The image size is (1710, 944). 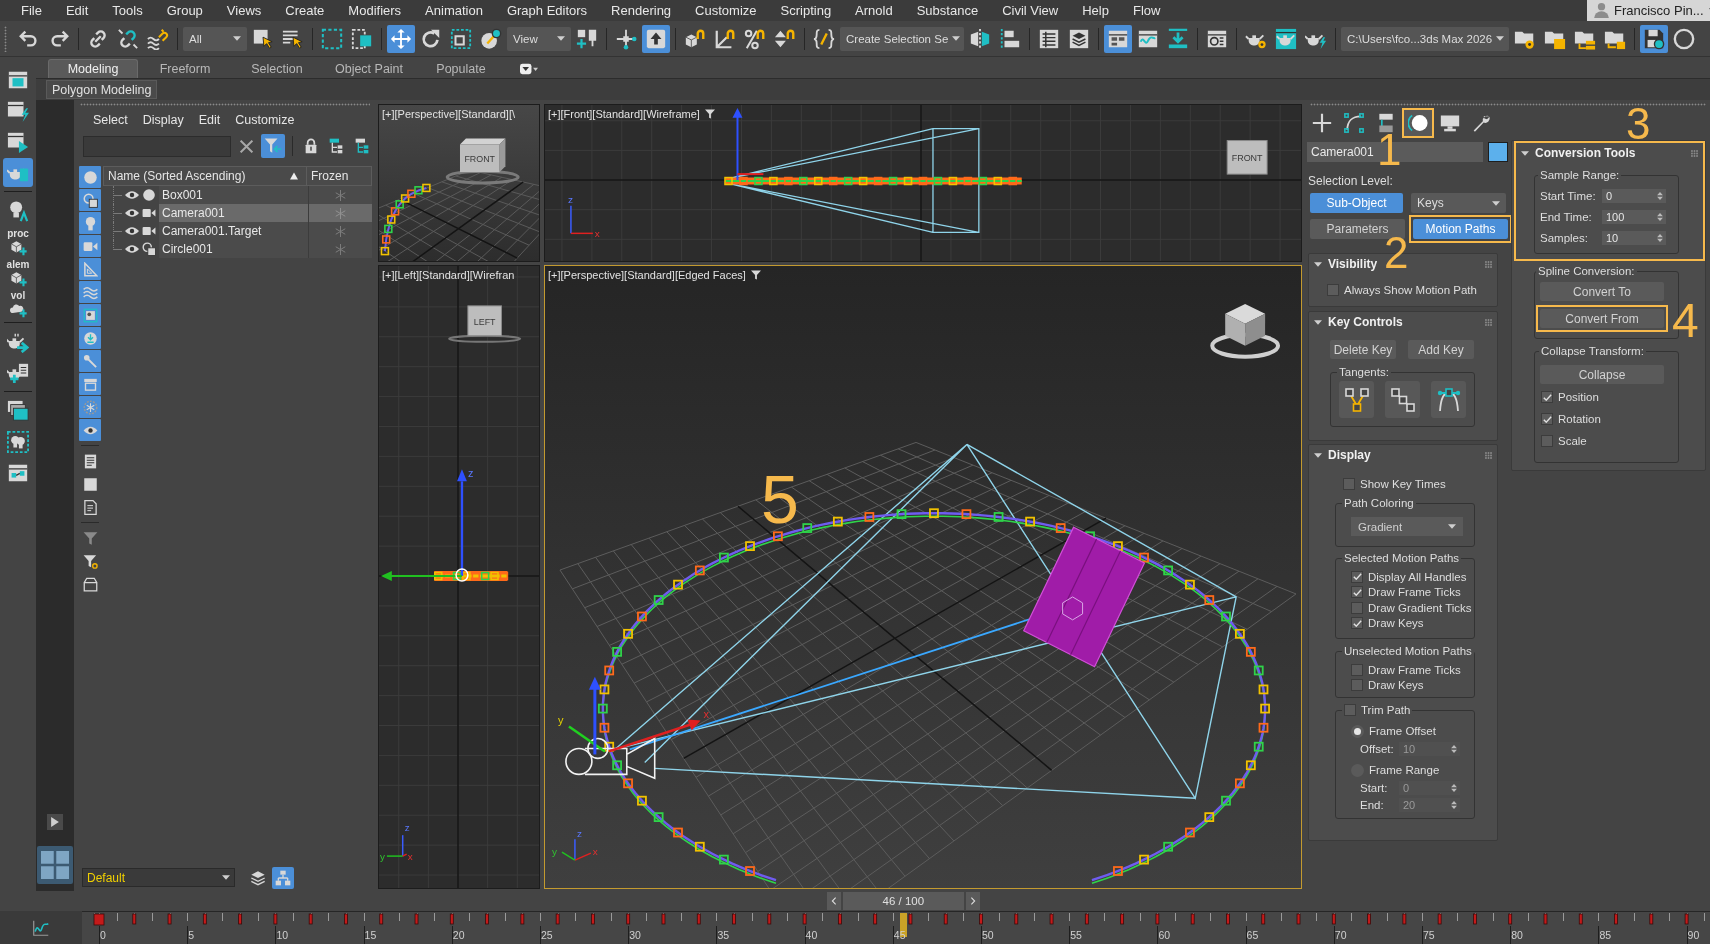 I want to click on menu-item: Arnold, so click(x=874, y=10).